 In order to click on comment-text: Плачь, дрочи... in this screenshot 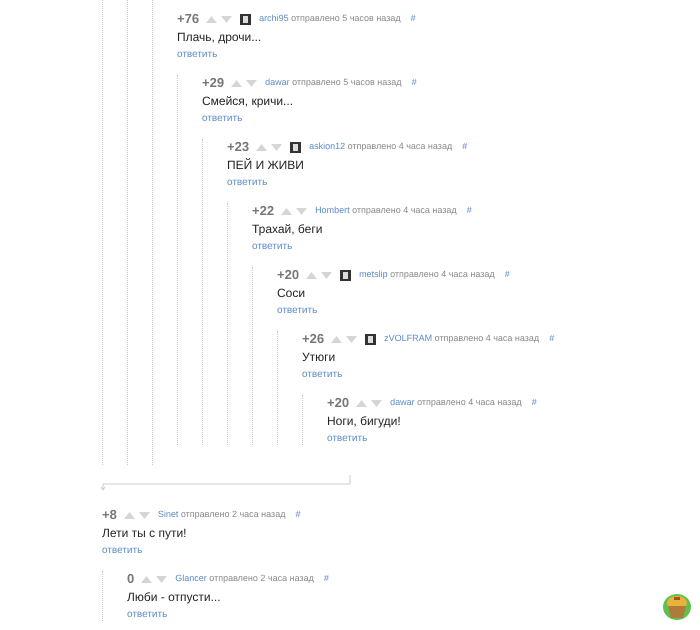, I will do `click(219, 37)`.